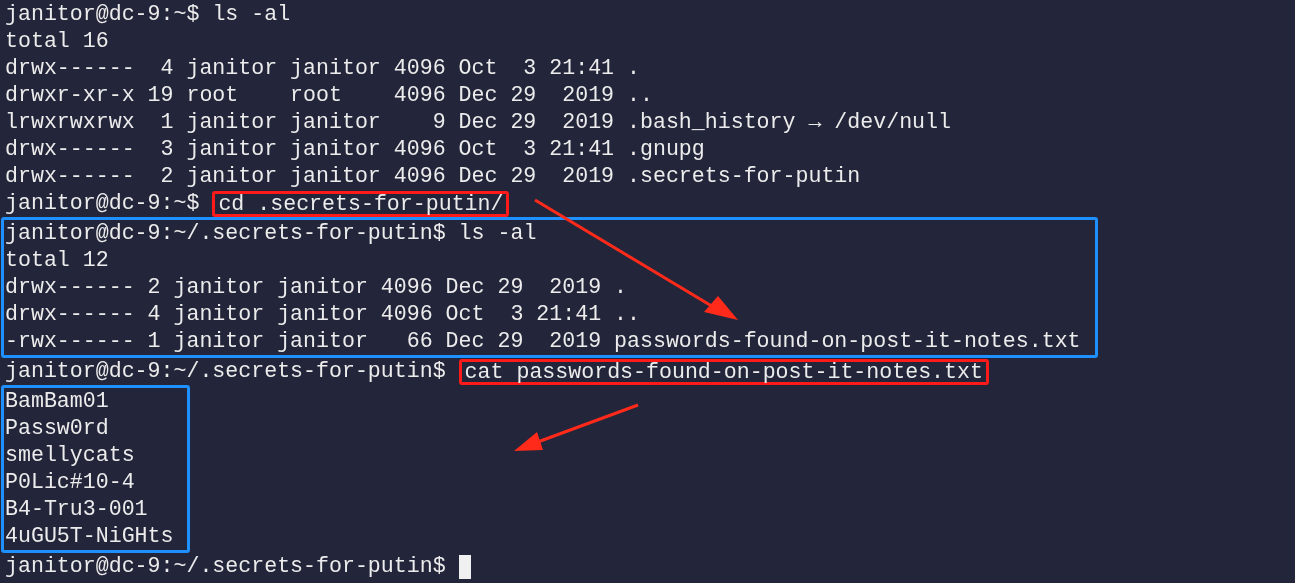 This screenshot has height=583, width=1295. What do you see at coordinates (543, 341) in the screenshot?
I see `output-text: -rwx------ 1 janitor janitor 66 Dec 29 2019 passwords-found-on-post-it-notes.txt` at bounding box center [543, 341].